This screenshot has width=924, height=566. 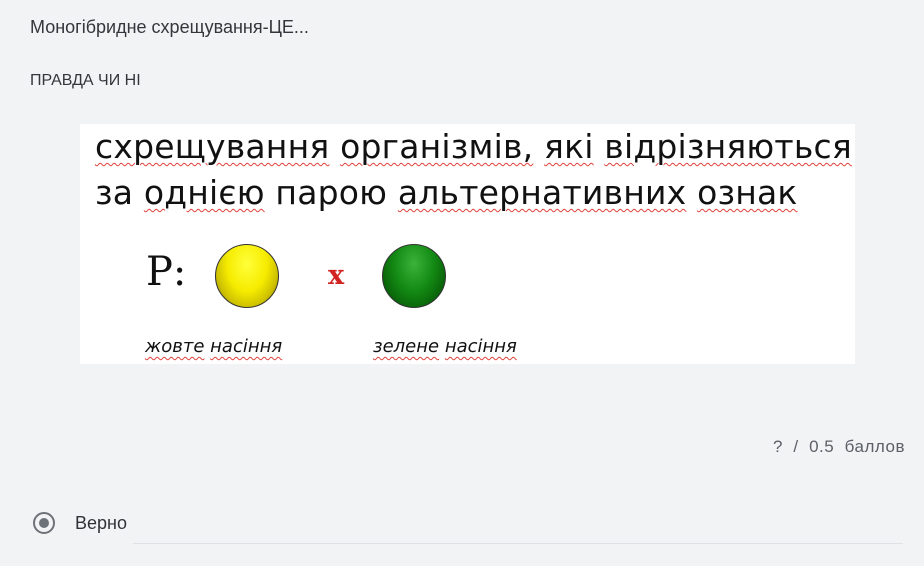 What do you see at coordinates (247, 276) in the screenshot?
I see `yellow-seed-icon` at bounding box center [247, 276].